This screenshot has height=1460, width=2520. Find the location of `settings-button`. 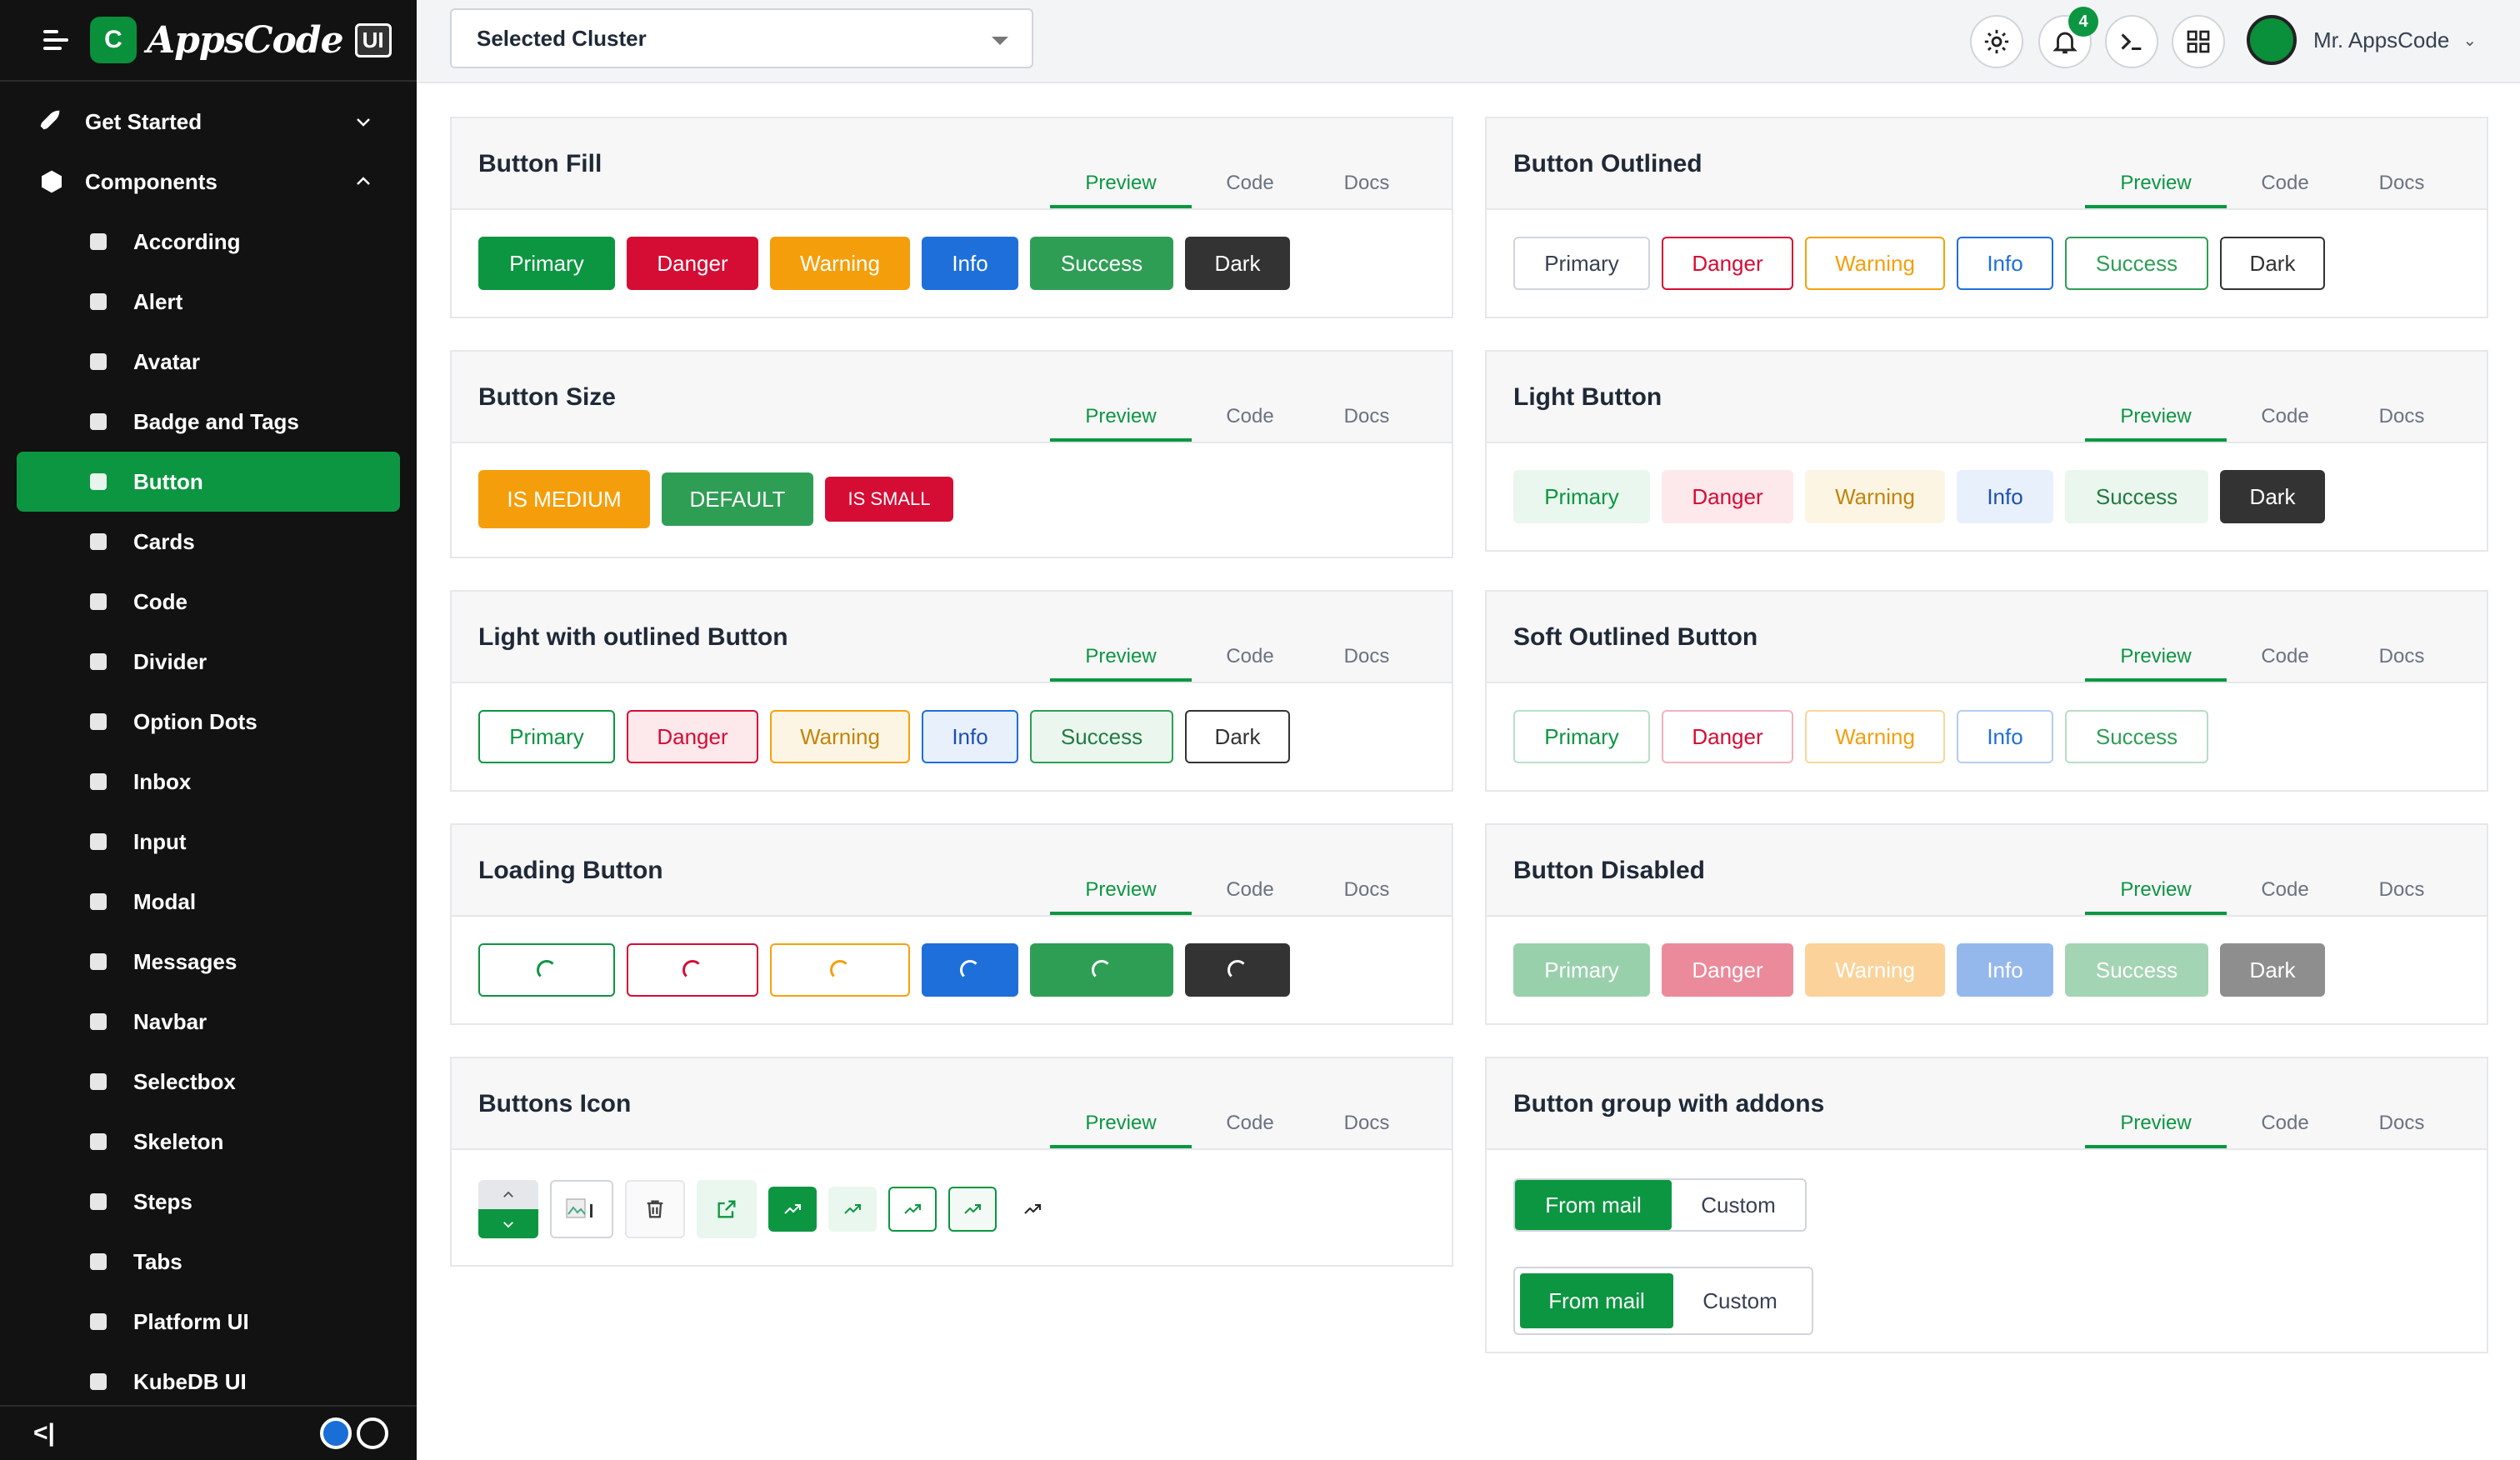

settings-button is located at coordinates (1996, 41).